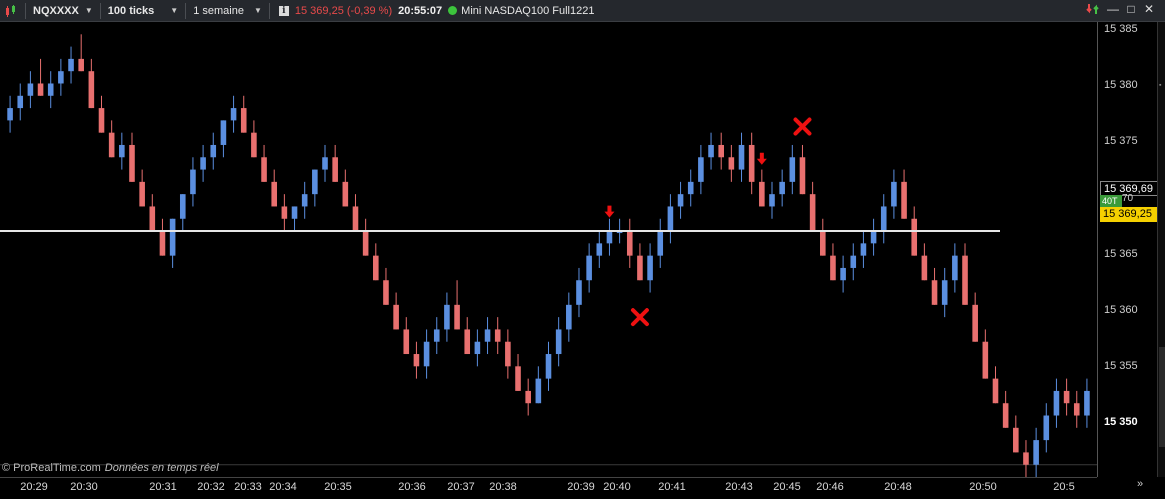 The width and height of the screenshot is (1165, 499). What do you see at coordinates (1149, 9) in the screenshot?
I see `close-button: ✕` at bounding box center [1149, 9].